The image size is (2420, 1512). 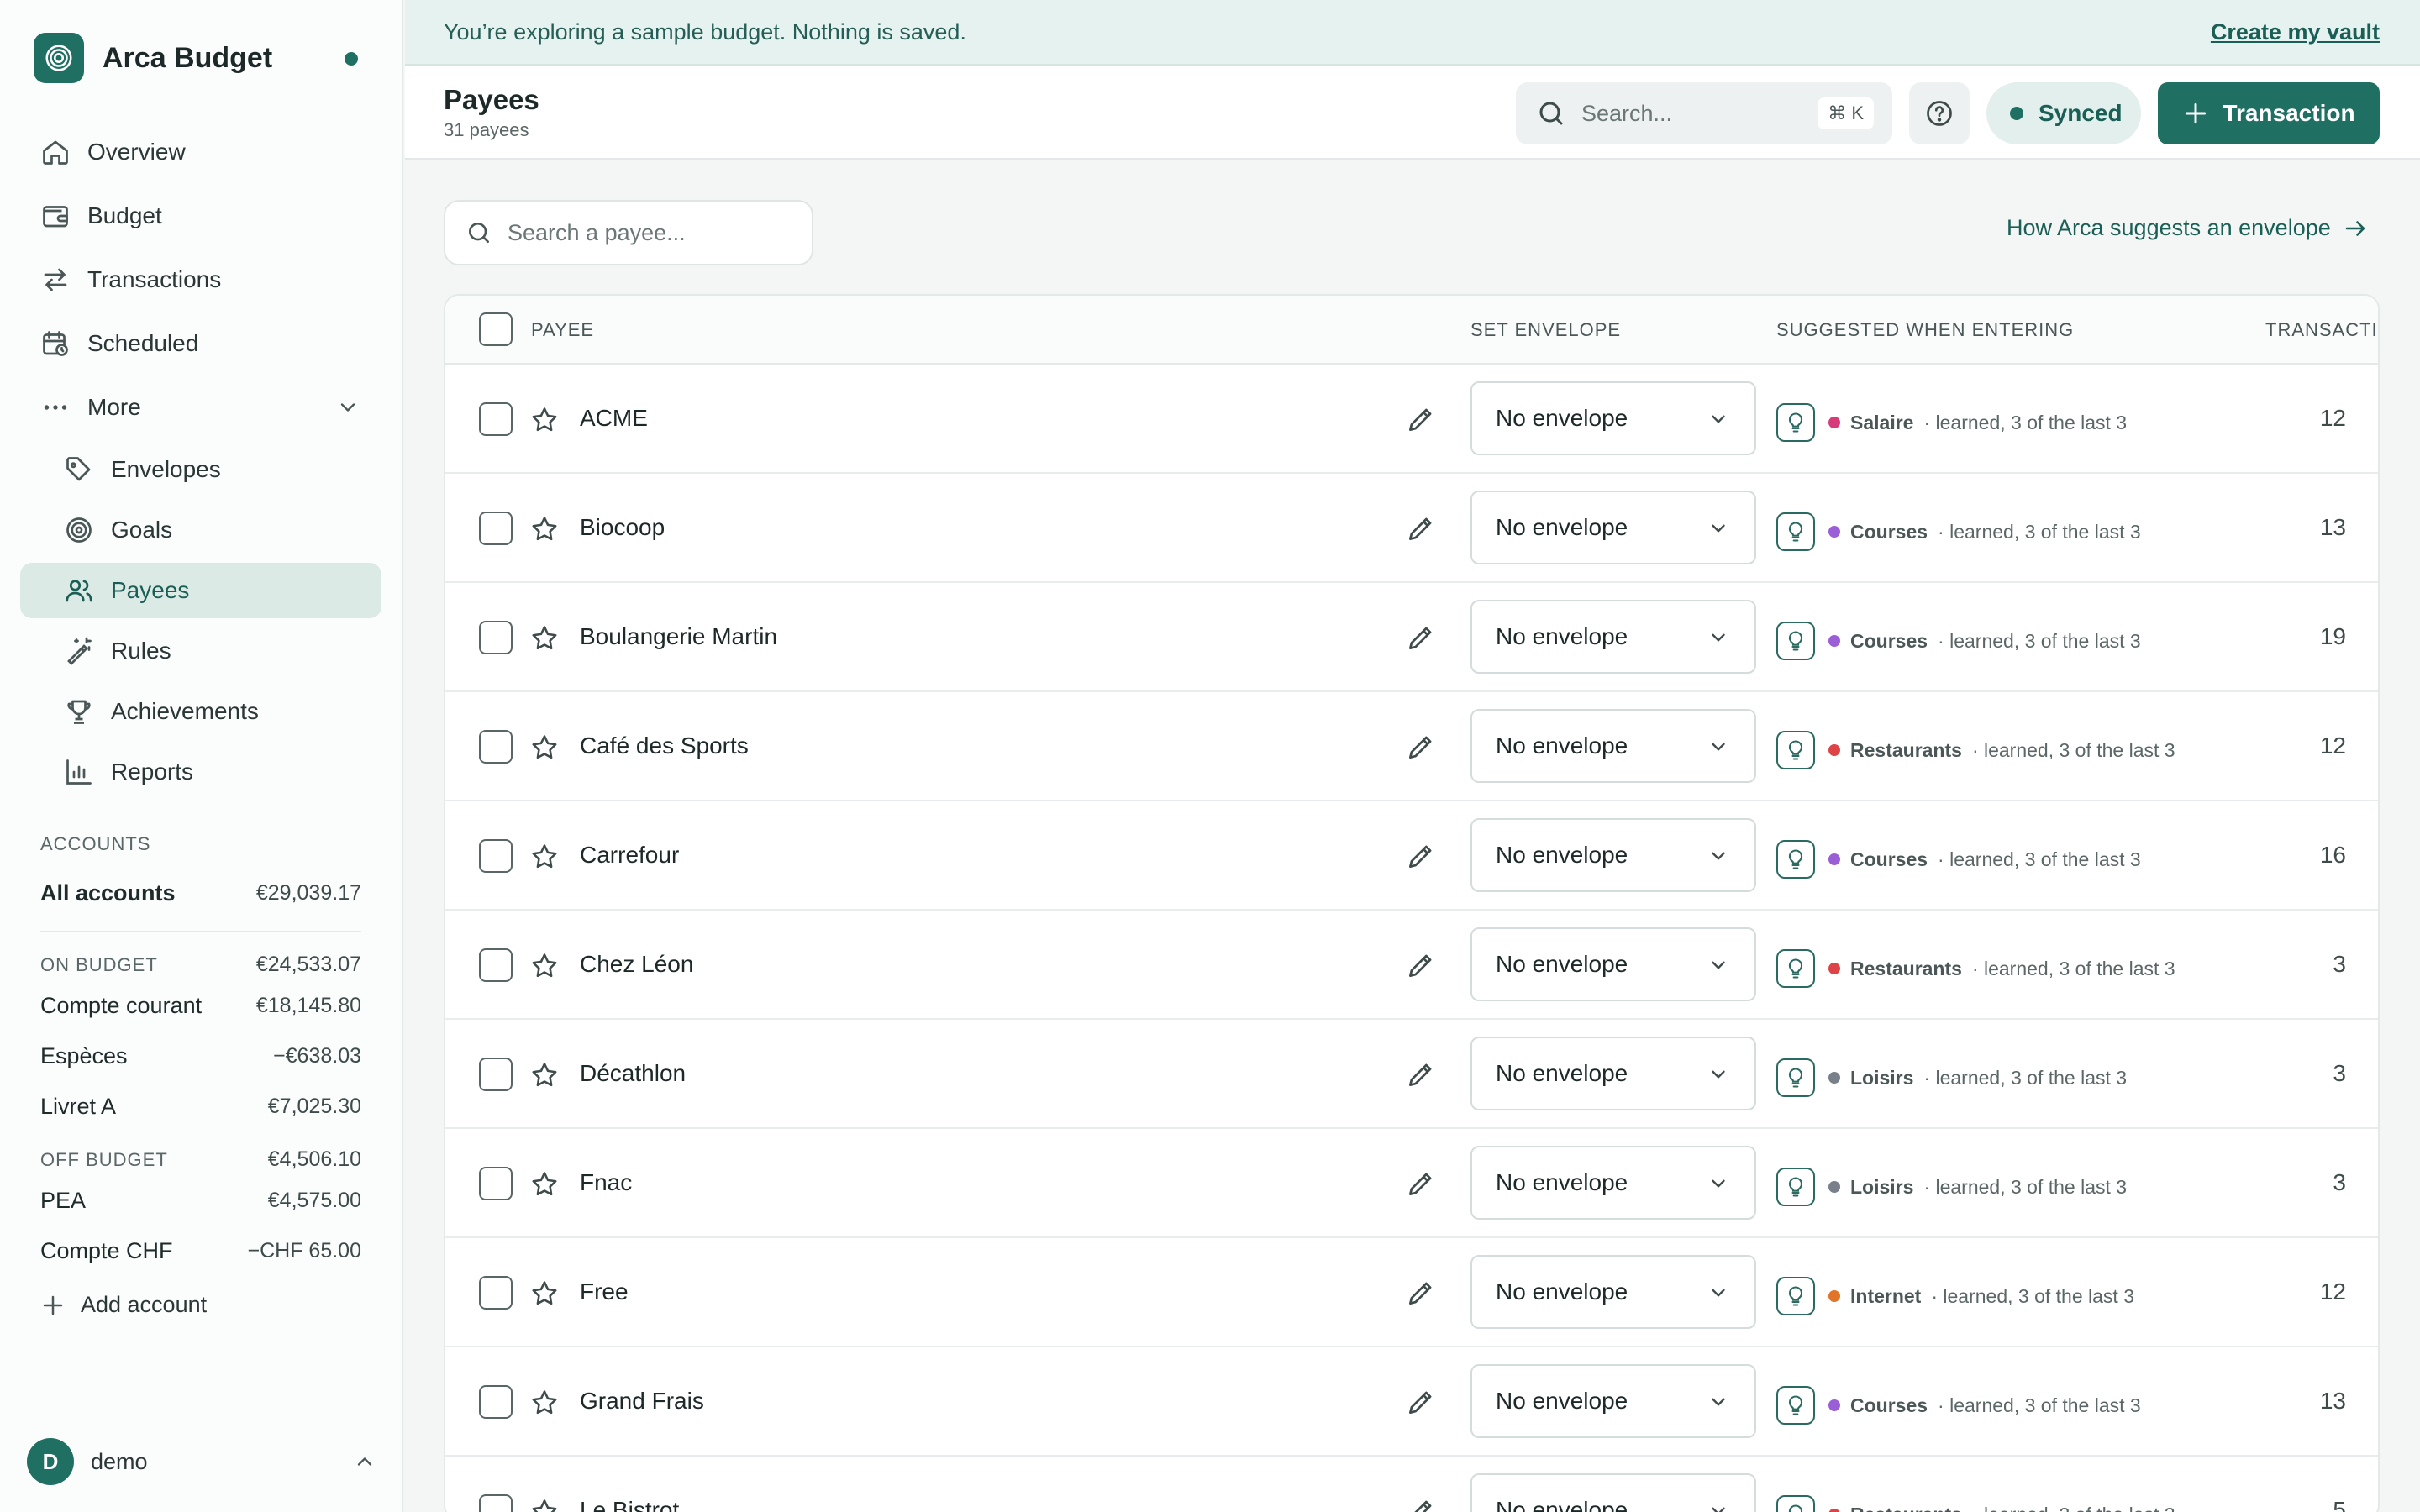 What do you see at coordinates (200, 651) in the screenshot?
I see `nav-rules: Rules` at bounding box center [200, 651].